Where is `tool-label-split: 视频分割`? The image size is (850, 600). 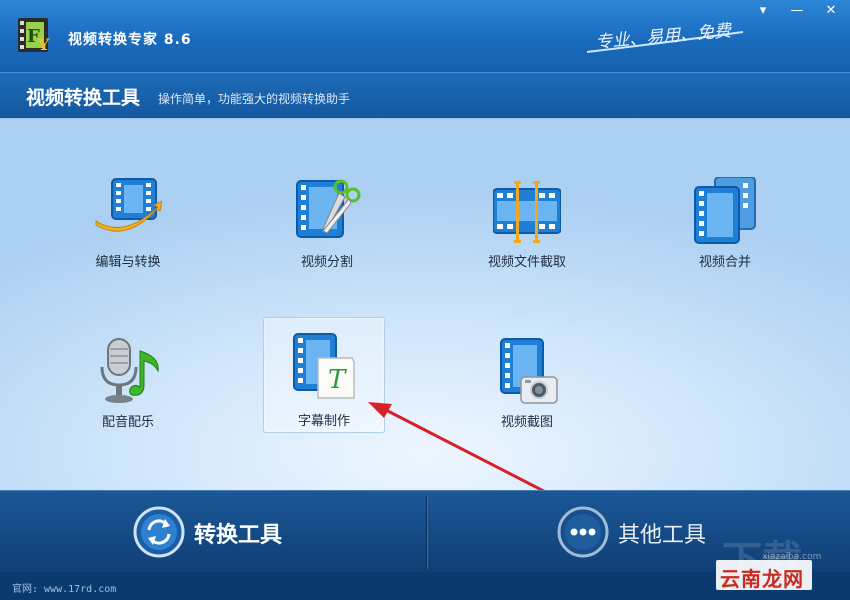
tool-label-split: 视频分割 is located at coordinates (326, 262).